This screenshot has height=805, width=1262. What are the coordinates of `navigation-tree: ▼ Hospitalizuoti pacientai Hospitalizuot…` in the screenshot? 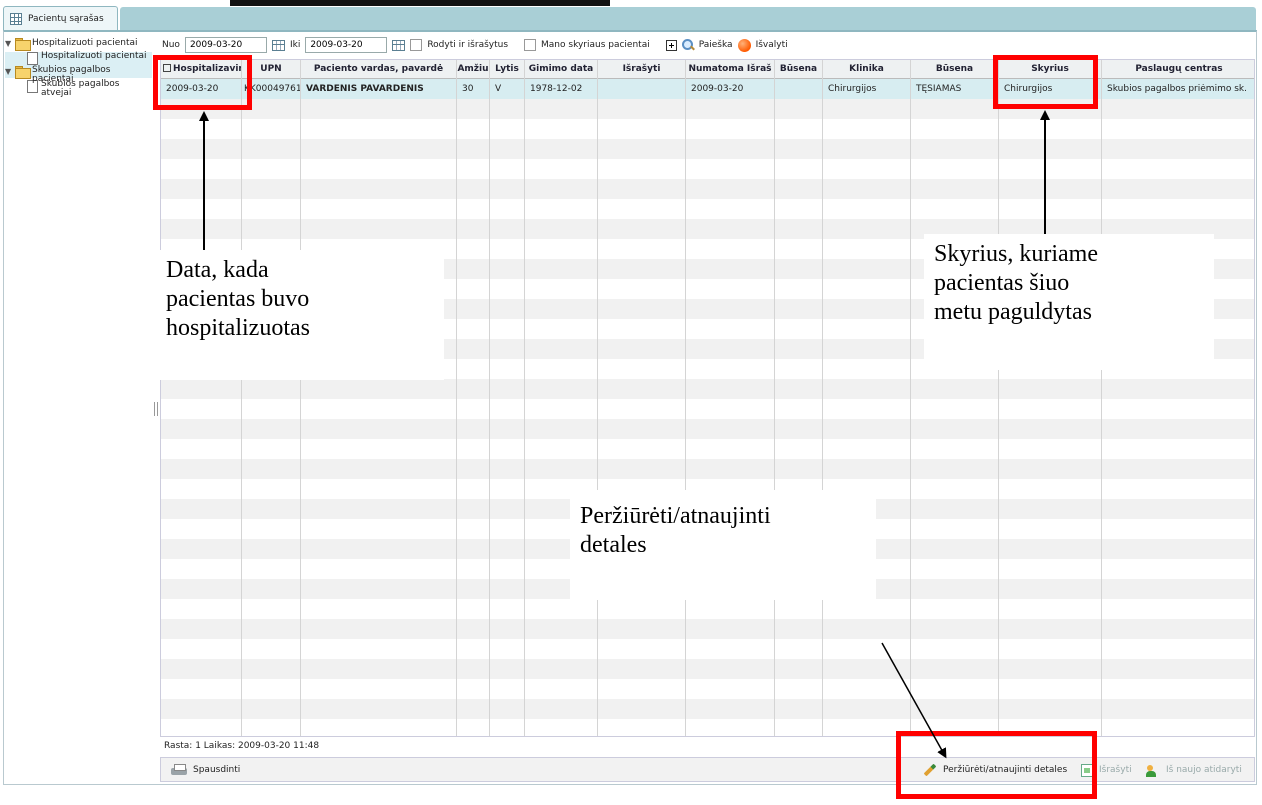 It's located at (78, 72).